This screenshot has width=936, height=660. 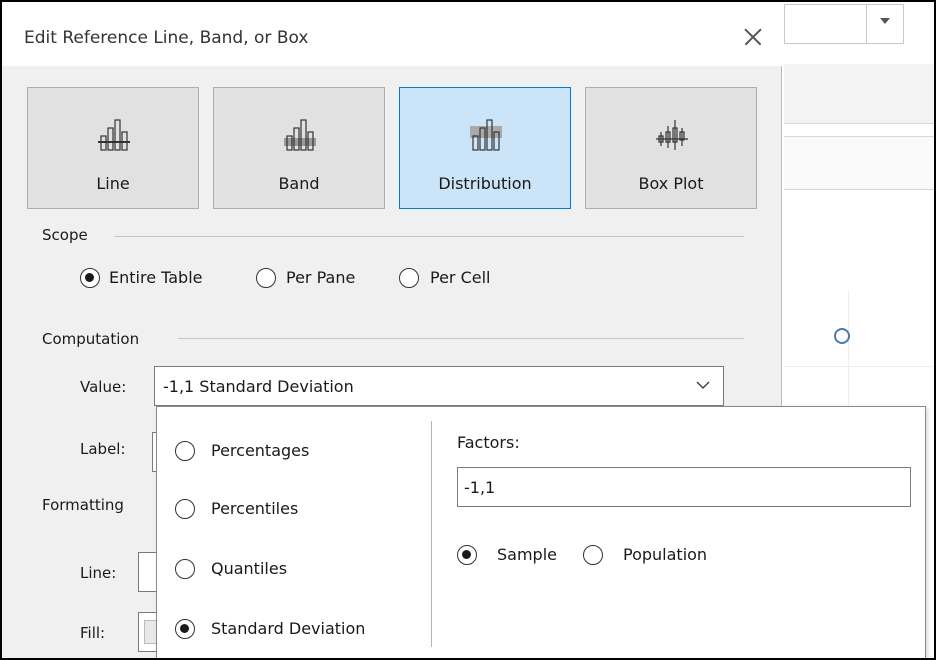 I want to click on background-dropdown-button, so click(x=885, y=24).